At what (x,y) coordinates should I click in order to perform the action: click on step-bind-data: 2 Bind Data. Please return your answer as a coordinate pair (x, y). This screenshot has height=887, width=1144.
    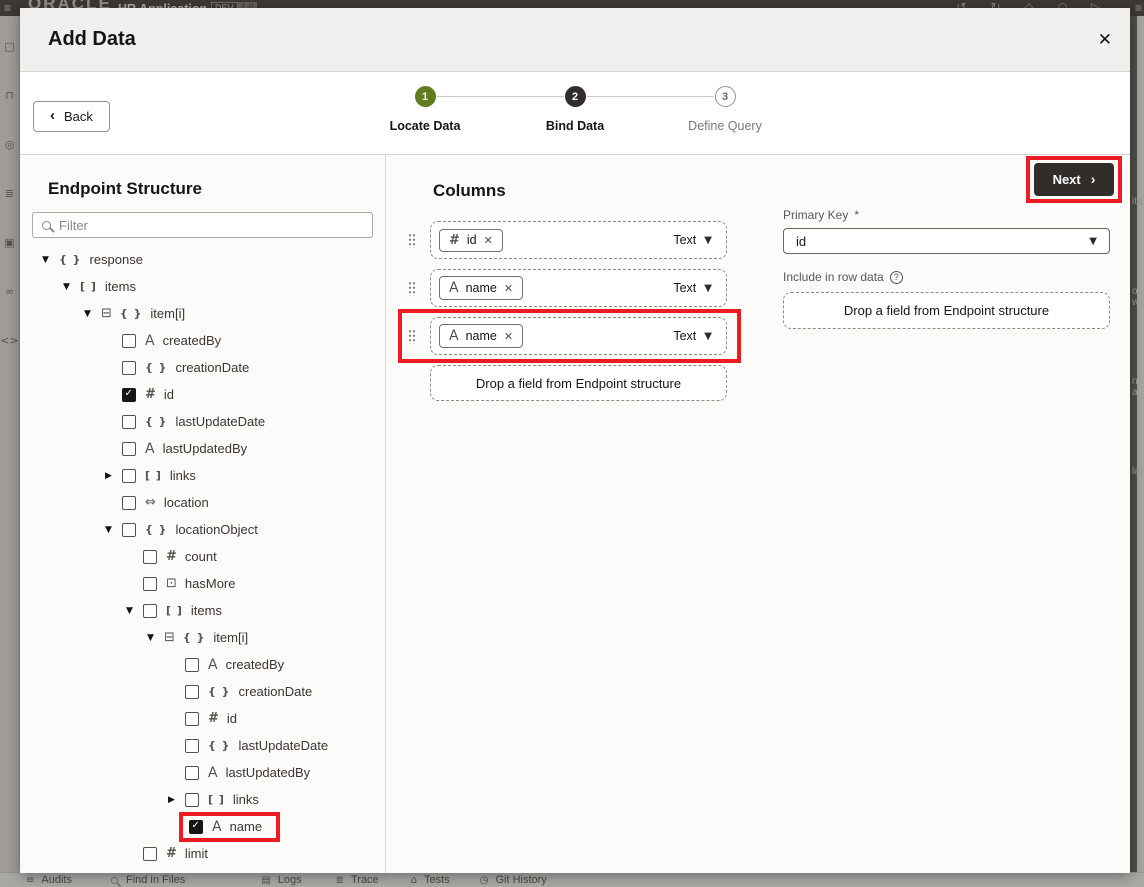
    Looking at the image, I should click on (575, 109).